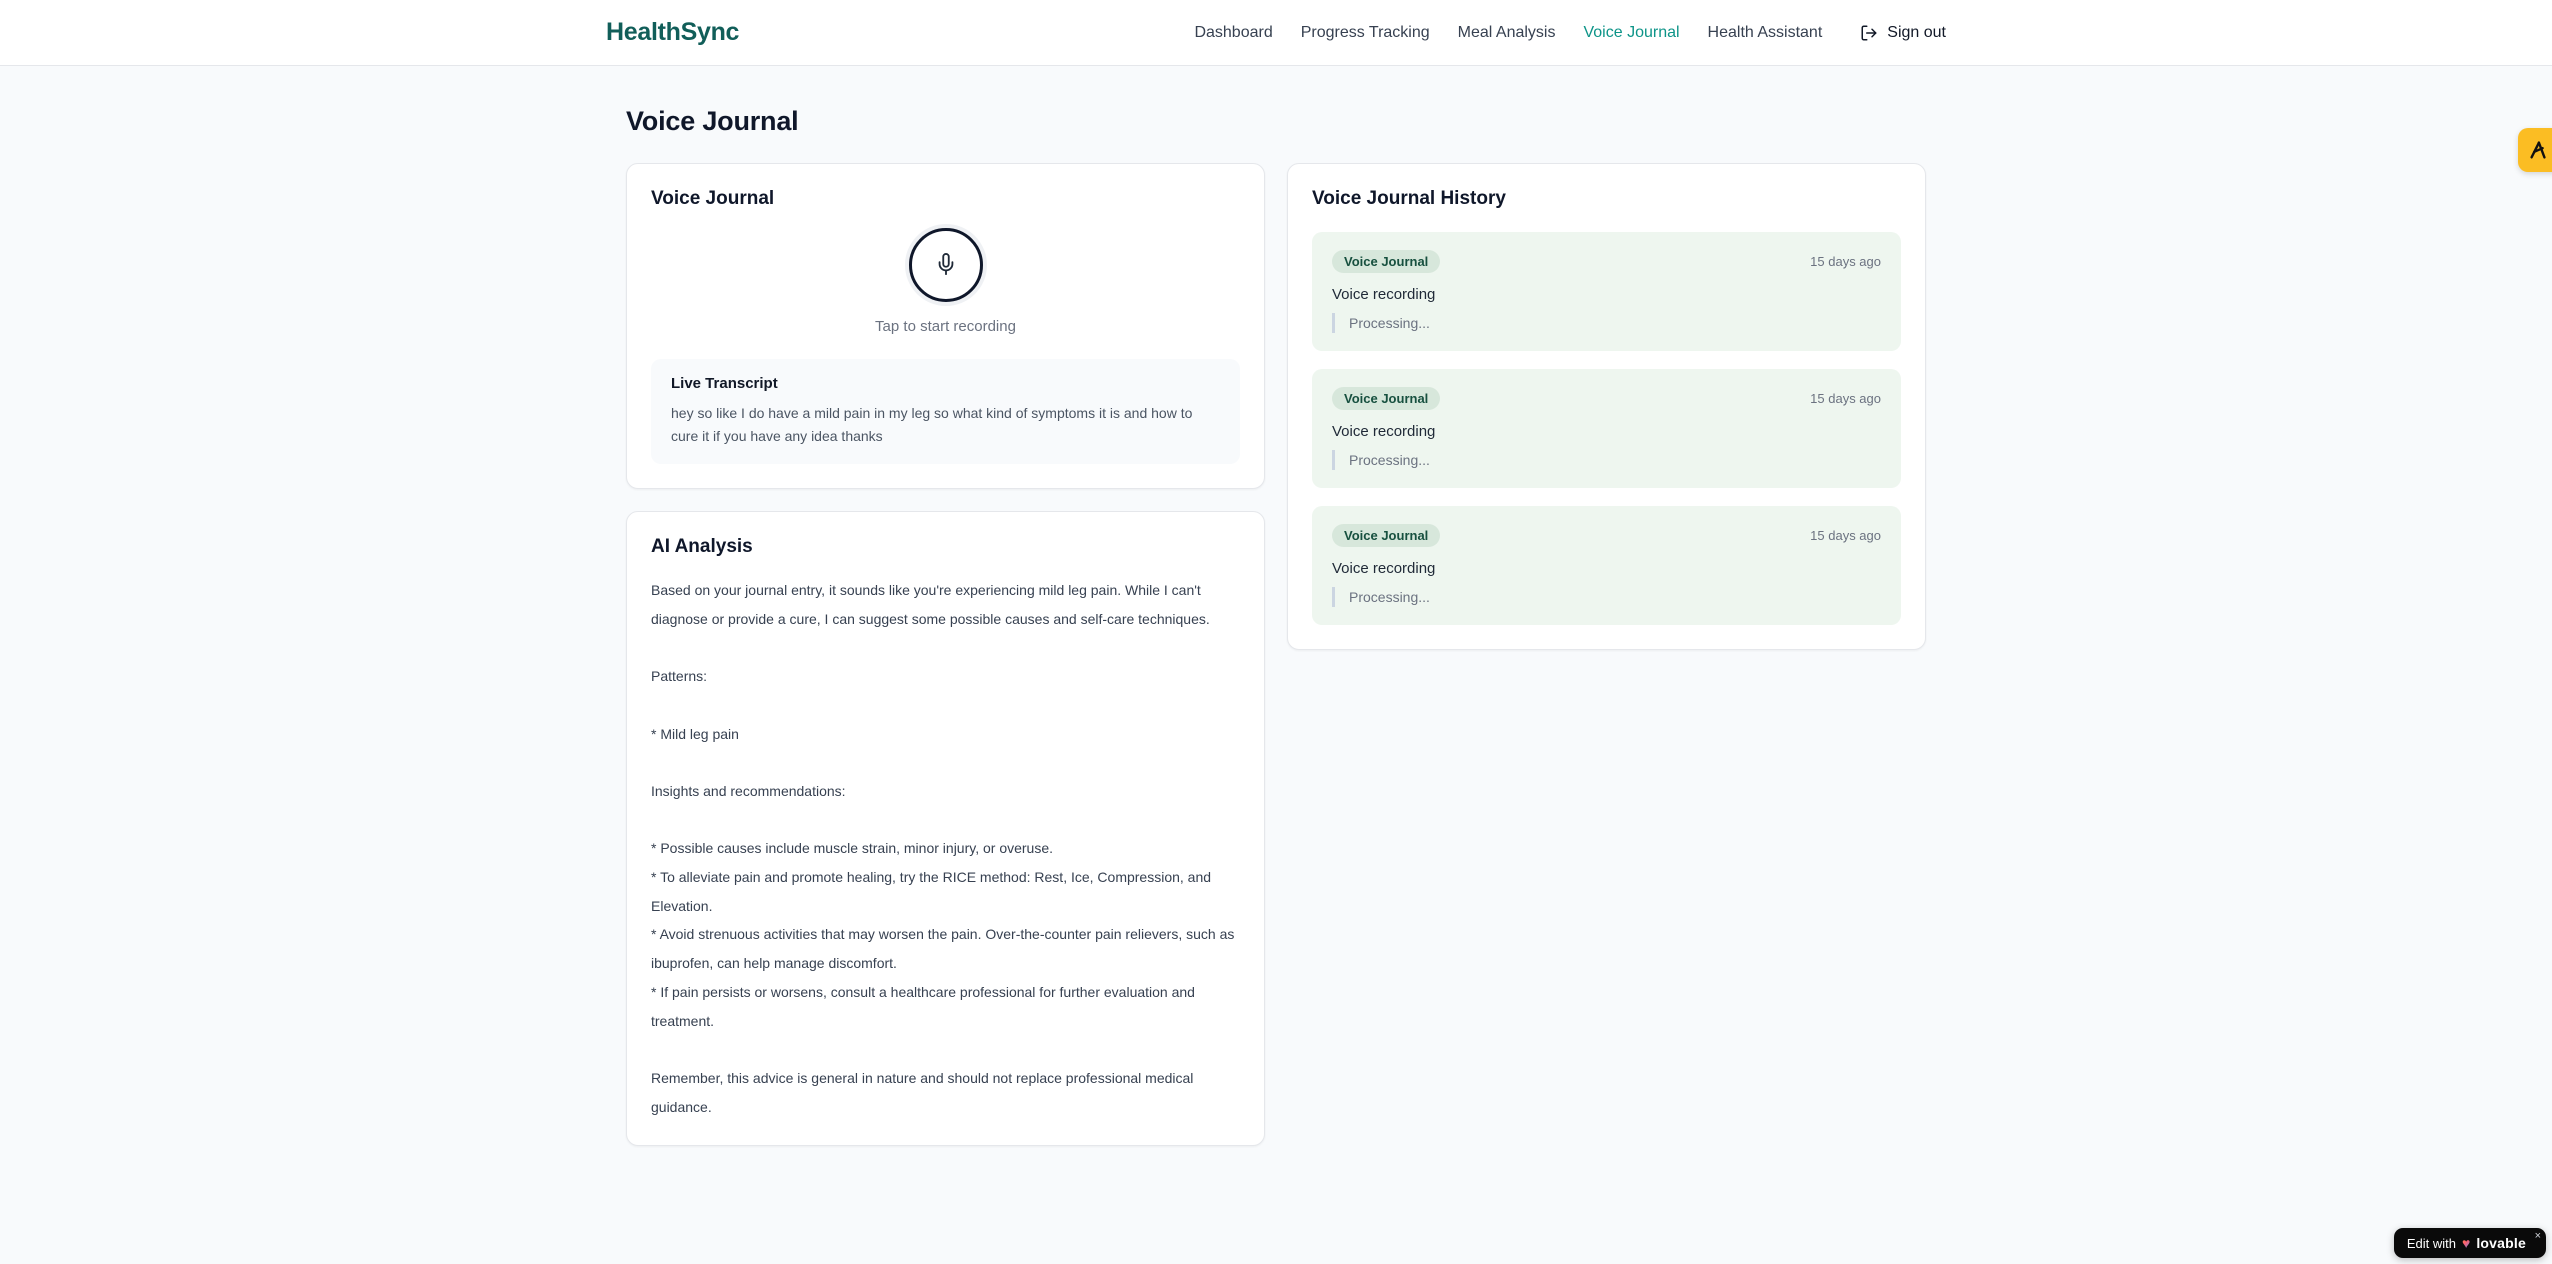 This screenshot has height=1264, width=2552. What do you see at coordinates (1507, 33) in the screenshot?
I see `nav-meal-analysis: Meal Analysis` at bounding box center [1507, 33].